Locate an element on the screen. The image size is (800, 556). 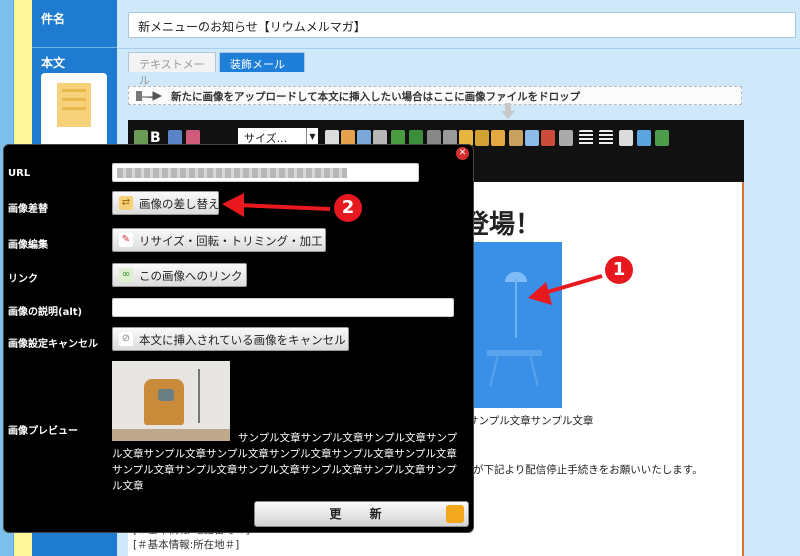
mail-icon is located at coordinates (532, 138).